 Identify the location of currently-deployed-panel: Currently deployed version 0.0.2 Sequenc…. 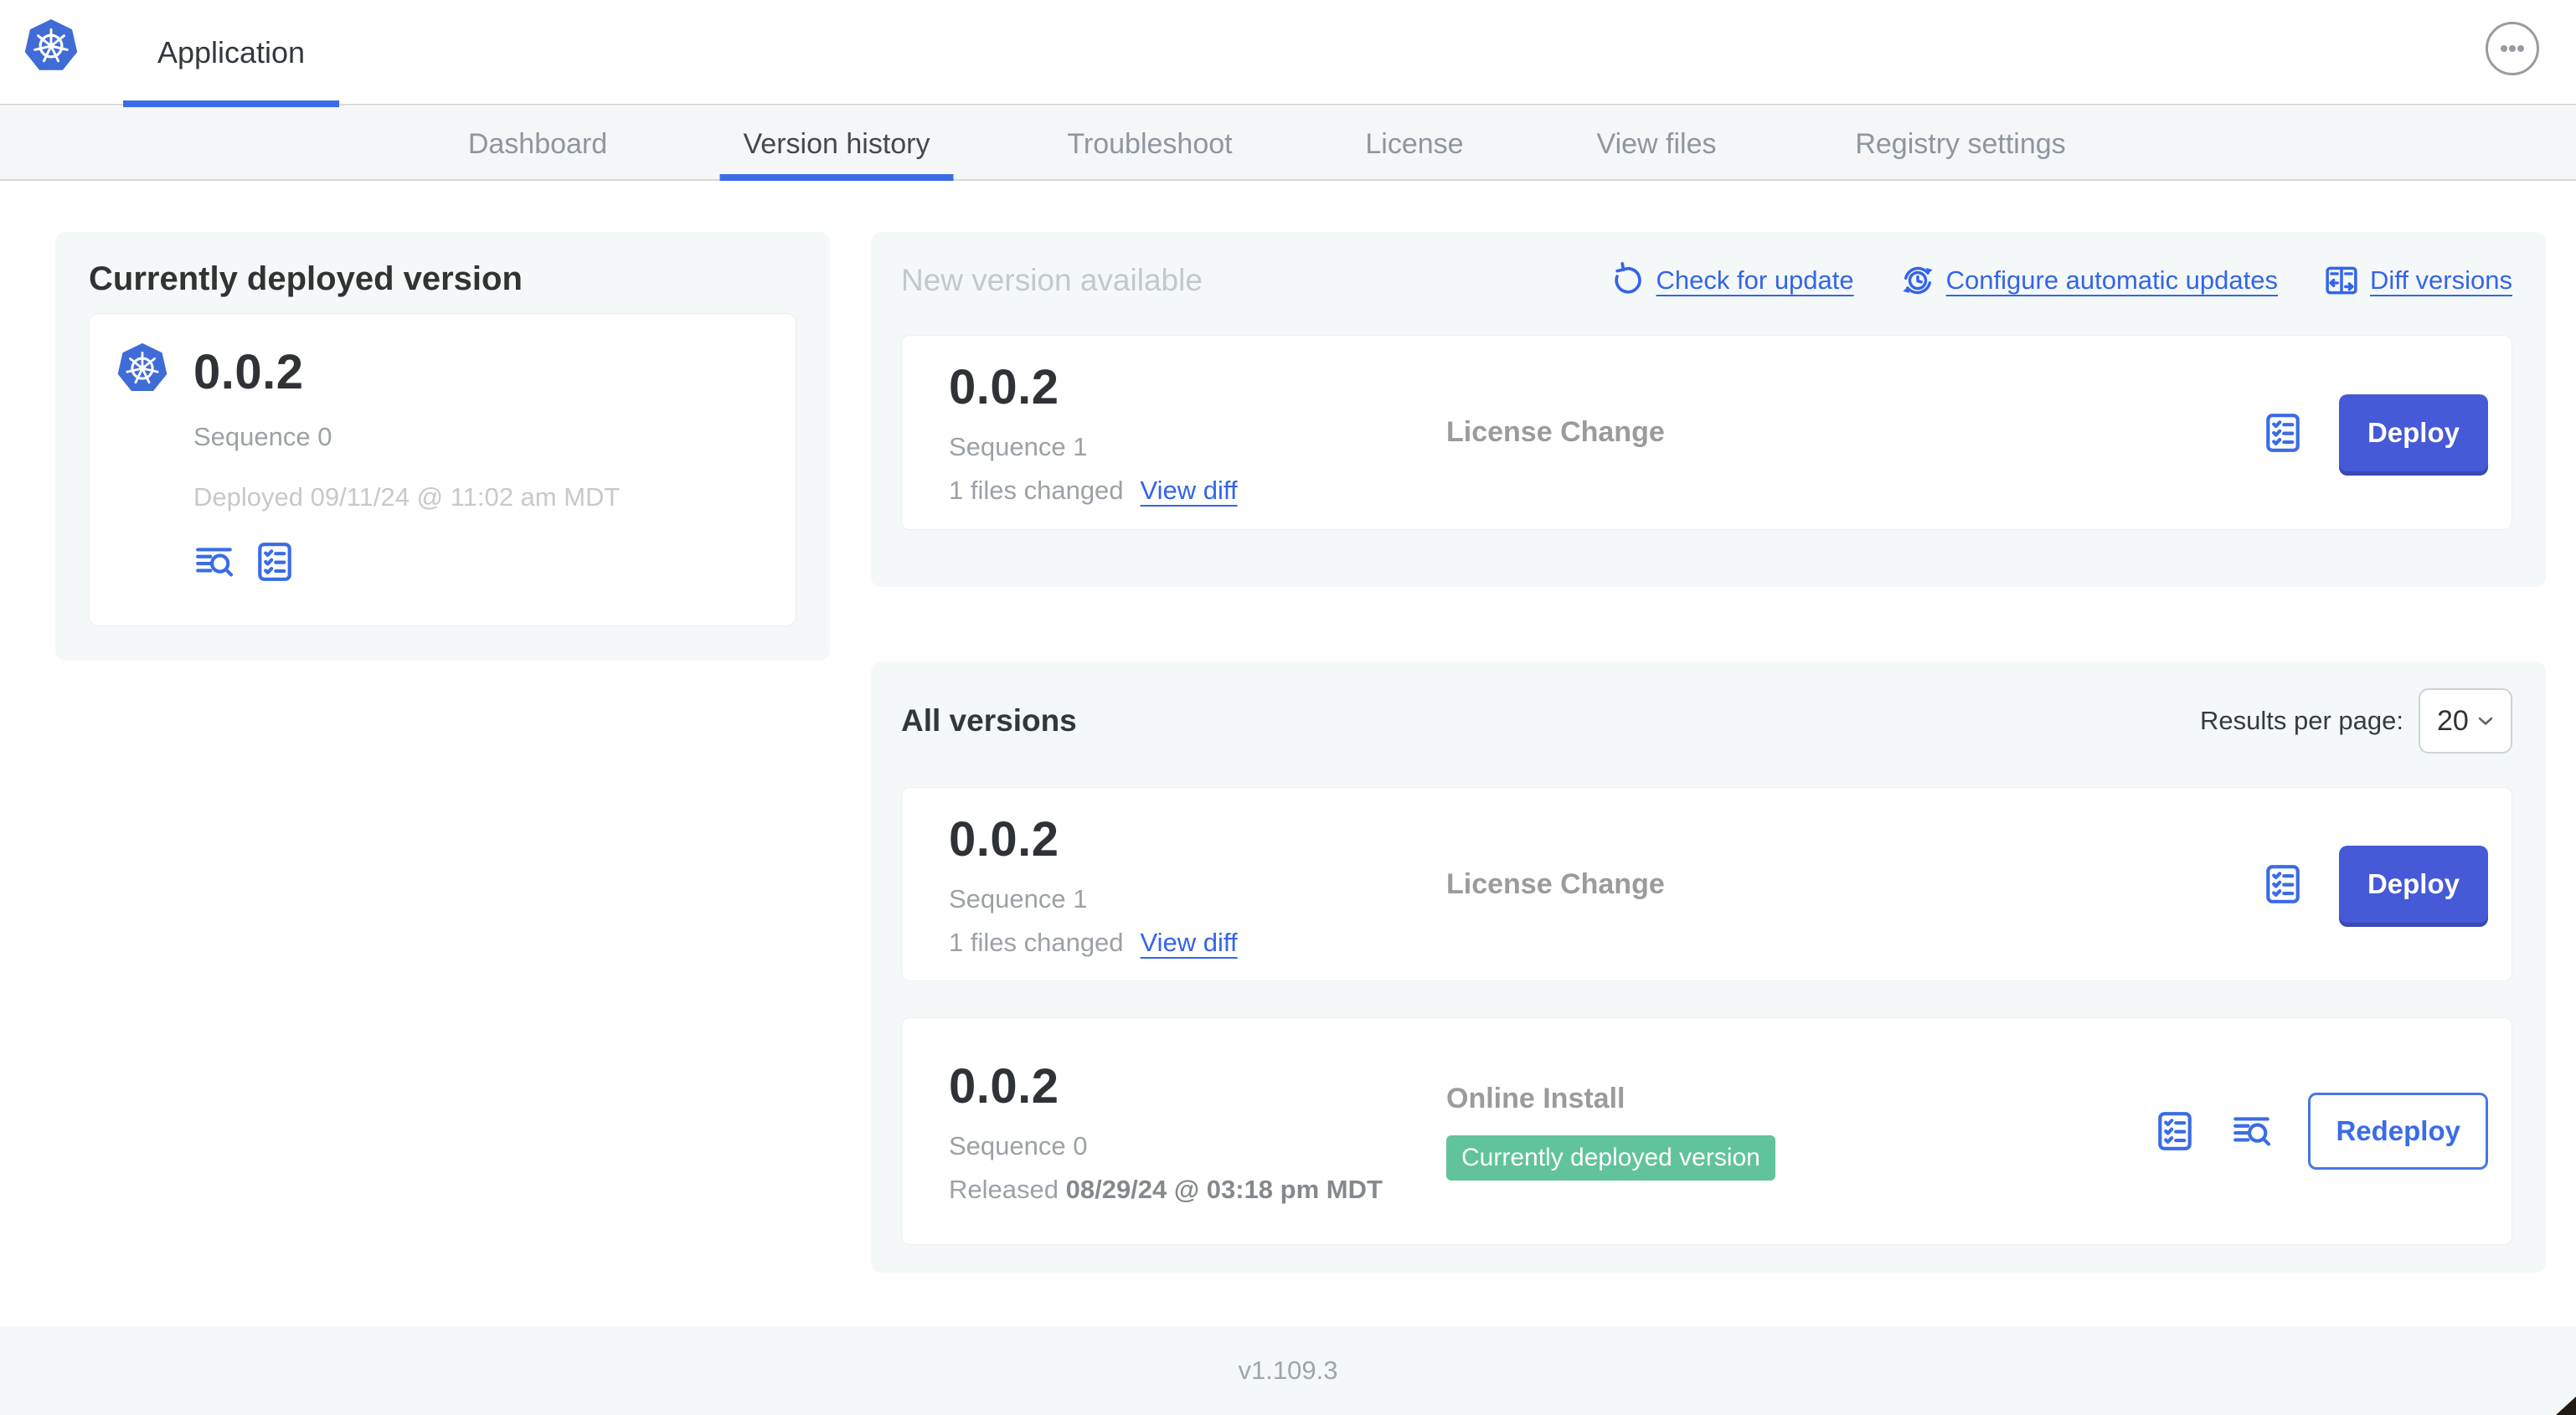
(442, 446).